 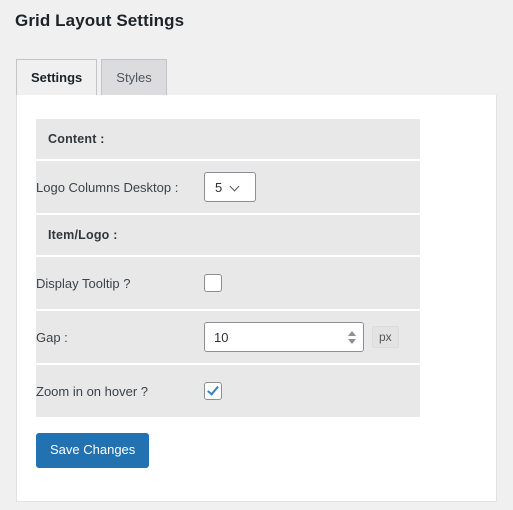 What do you see at coordinates (351, 341) in the screenshot?
I see `caret-down-icon` at bounding box center [351, 341].